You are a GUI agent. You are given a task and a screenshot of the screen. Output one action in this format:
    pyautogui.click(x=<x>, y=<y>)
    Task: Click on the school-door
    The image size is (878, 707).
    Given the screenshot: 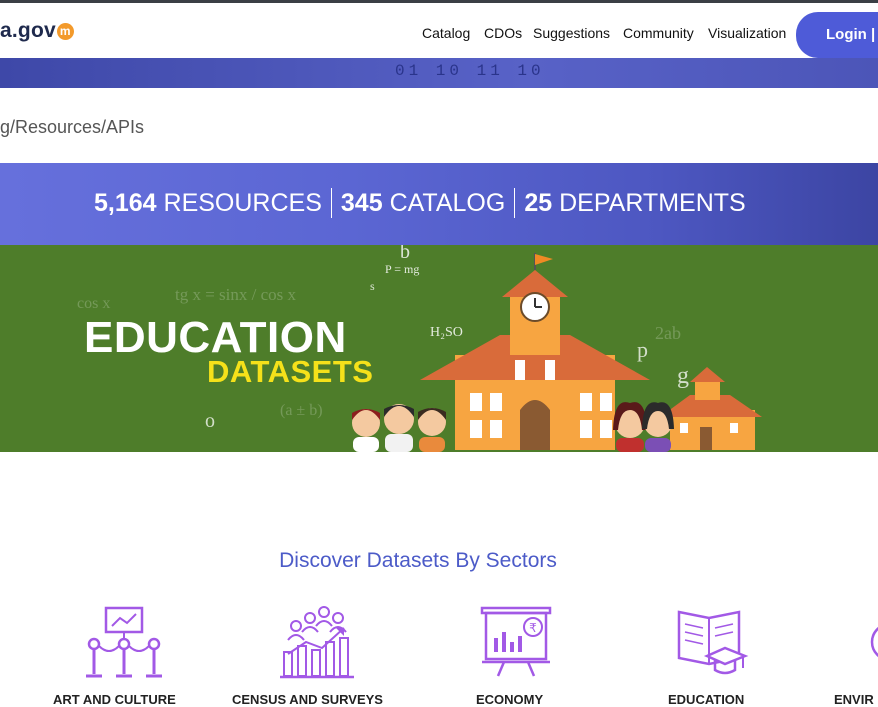 What is the action you would take?
    pyautogui.click(x=535, y=425)
    